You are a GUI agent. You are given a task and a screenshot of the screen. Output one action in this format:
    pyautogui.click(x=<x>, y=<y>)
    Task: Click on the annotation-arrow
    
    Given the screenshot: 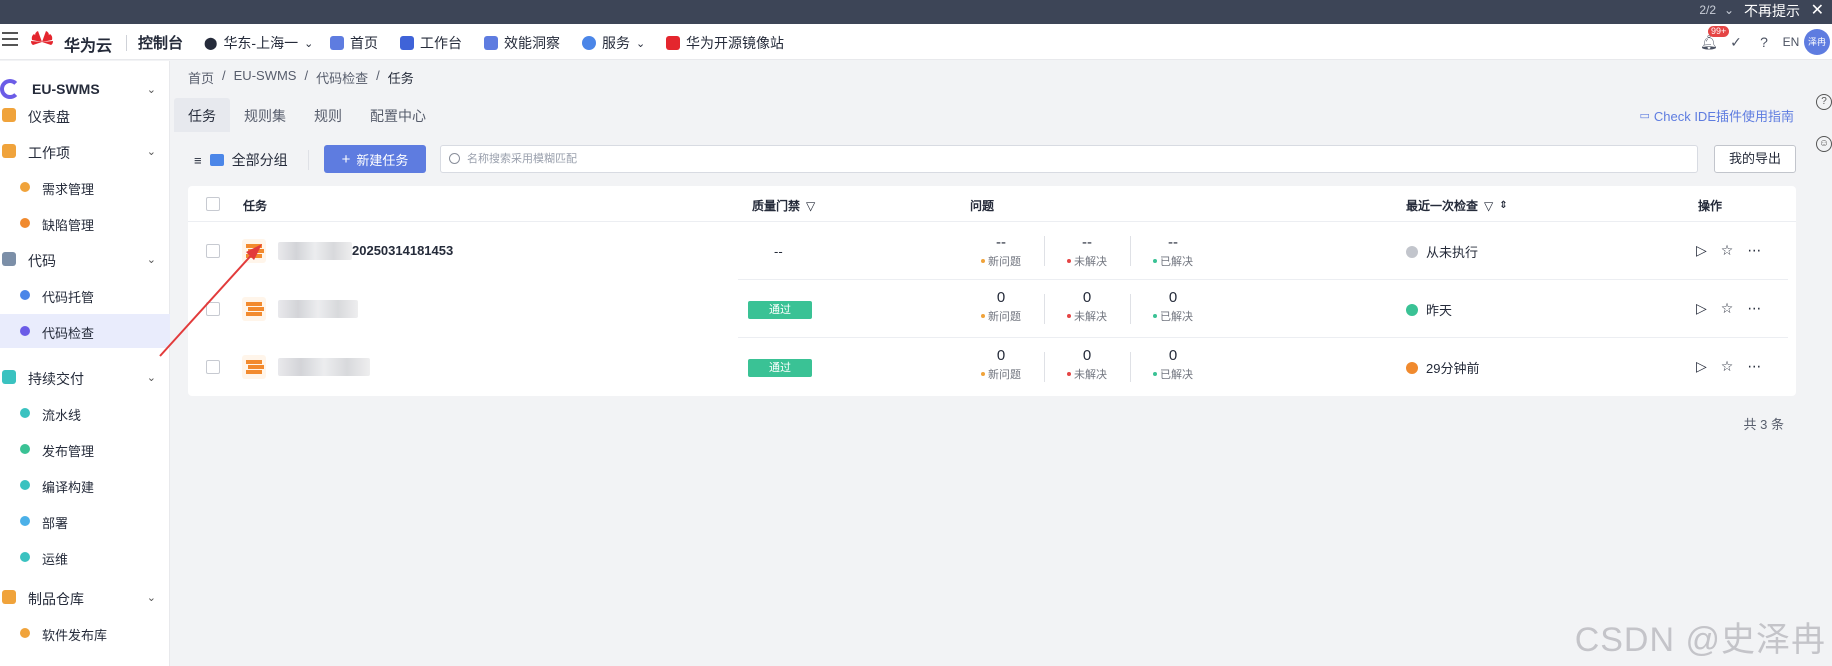 What is the action you would take?
    pyautogui.click(x=210, y=300)
    